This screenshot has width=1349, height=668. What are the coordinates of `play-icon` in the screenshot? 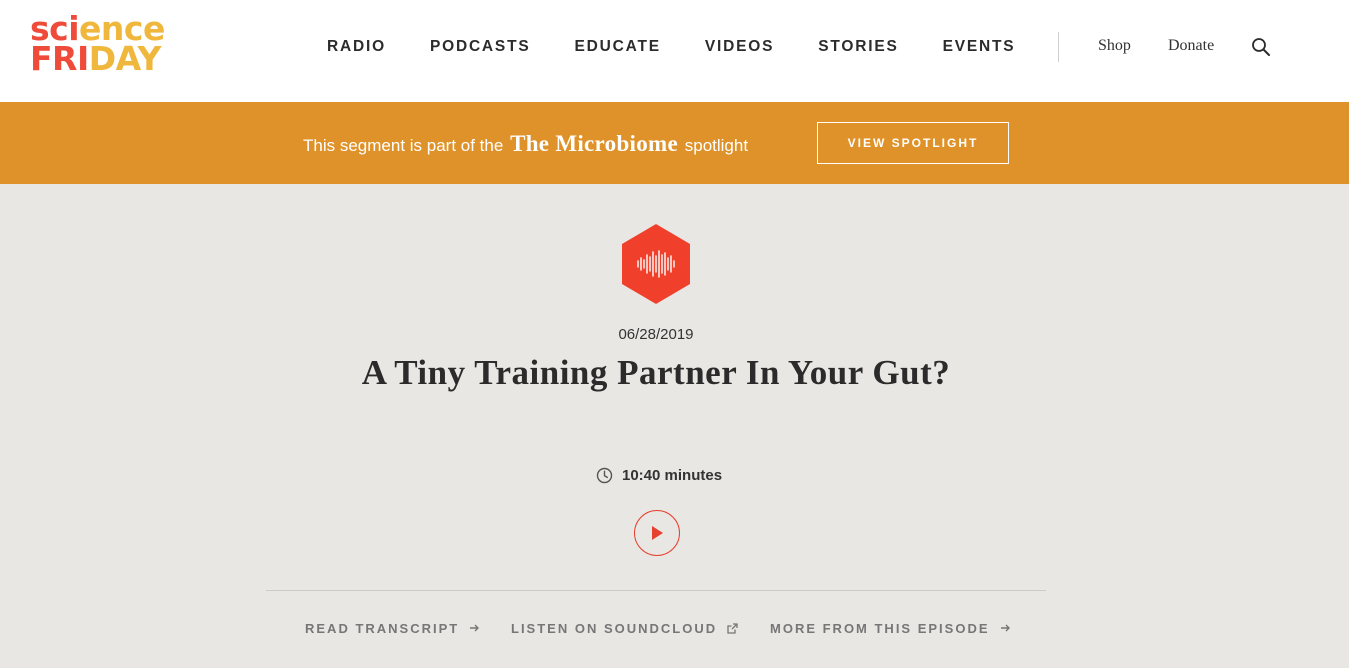 It's located at (657, 533).